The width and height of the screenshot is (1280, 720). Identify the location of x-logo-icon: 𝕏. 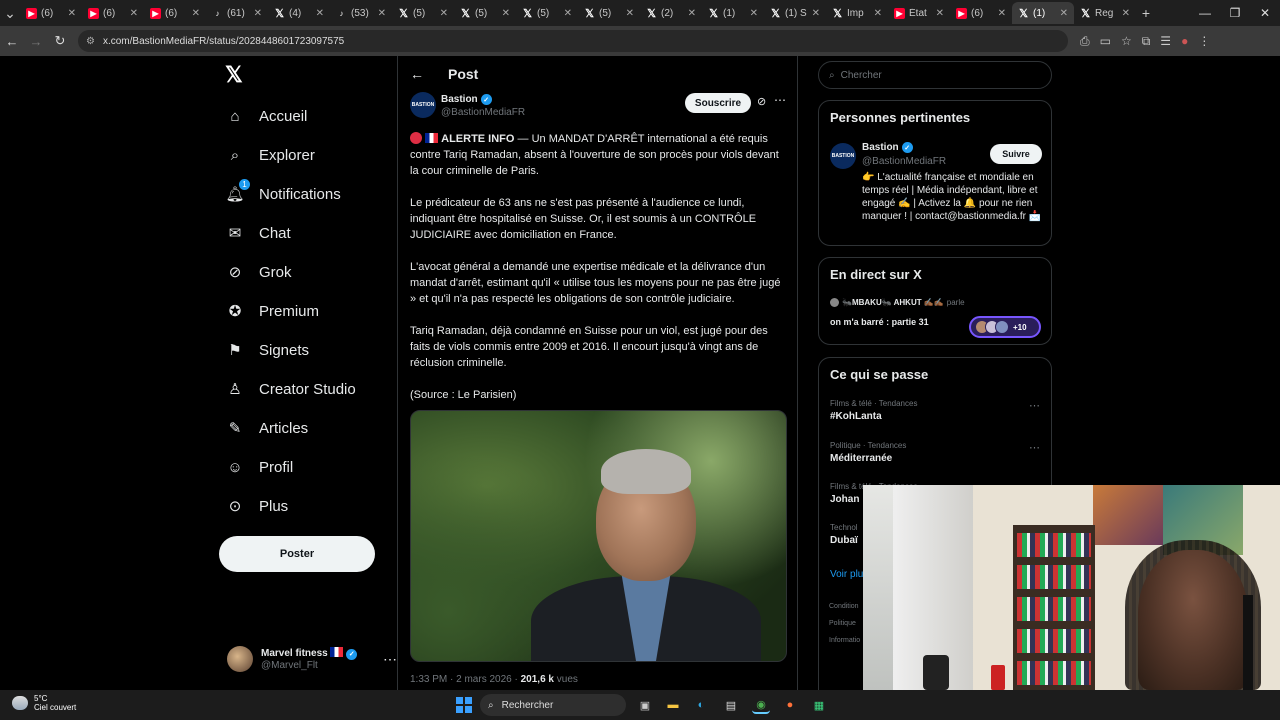
(237, 75).